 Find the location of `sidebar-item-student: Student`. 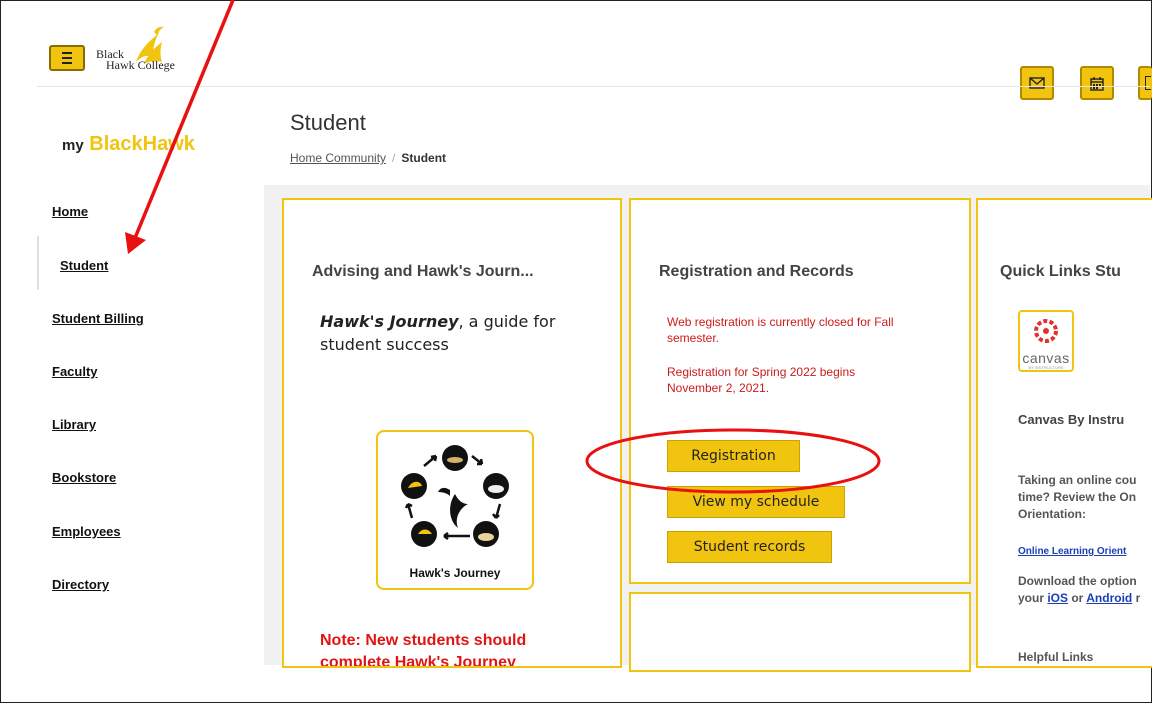

sidebar-item-student: Student is located at coordinates (84, 265).